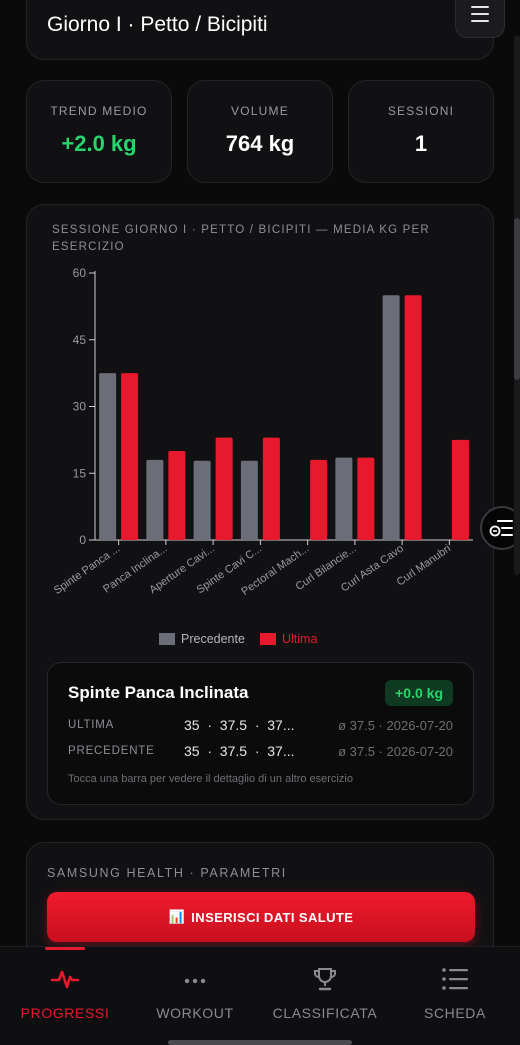  I want to click on y-tick-label: 30, so click(80, 407).